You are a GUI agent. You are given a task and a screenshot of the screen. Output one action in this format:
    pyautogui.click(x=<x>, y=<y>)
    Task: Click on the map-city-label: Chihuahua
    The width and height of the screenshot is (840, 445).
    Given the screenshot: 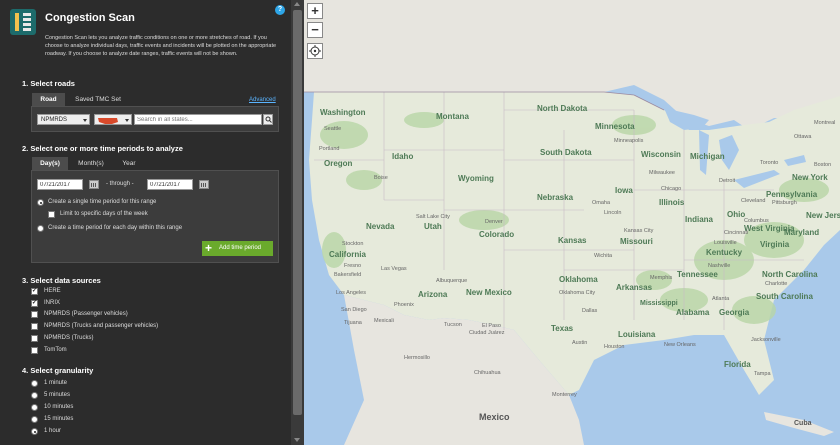 What is the action you would take?
    pyautogui.click(x=487, y=373)
    